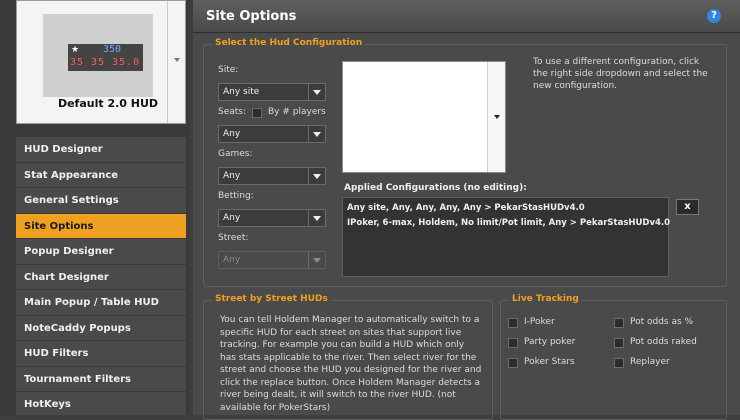  Describe the element at coordinates (435, 188) in the screenshot. I see `applied-configurations-label: Applied Configurations (no editing):` at that location.